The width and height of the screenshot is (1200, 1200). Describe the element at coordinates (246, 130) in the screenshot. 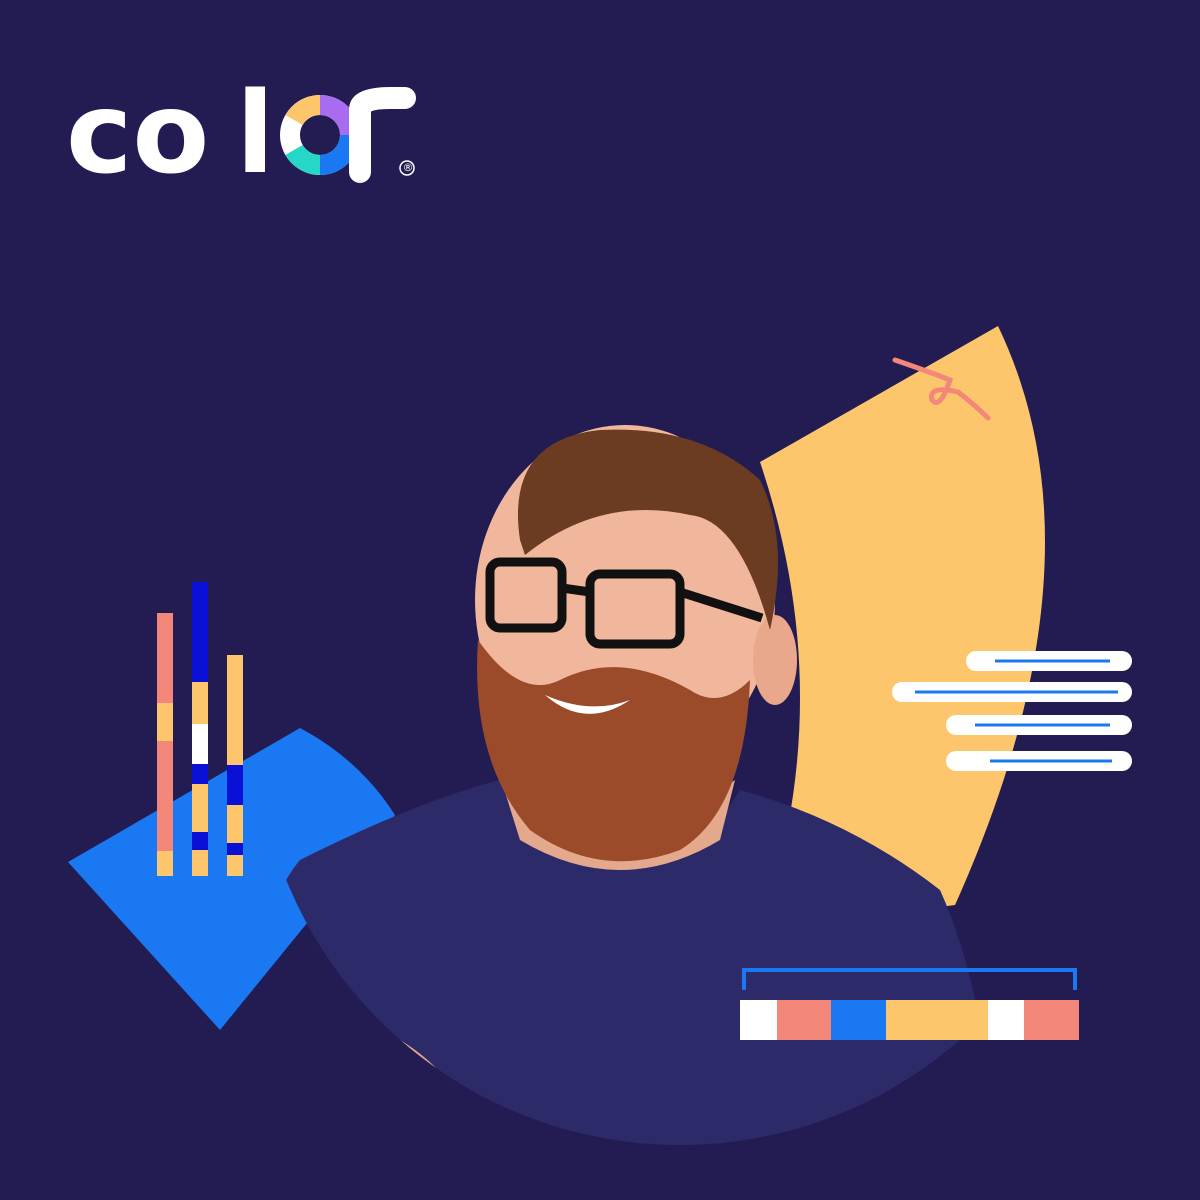

I see `brand-name: color` at that location.